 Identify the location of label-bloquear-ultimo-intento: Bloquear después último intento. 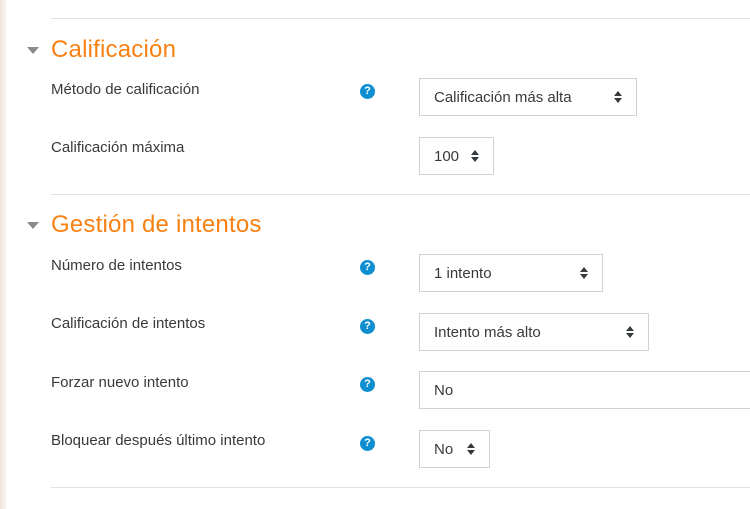
(158, 440).